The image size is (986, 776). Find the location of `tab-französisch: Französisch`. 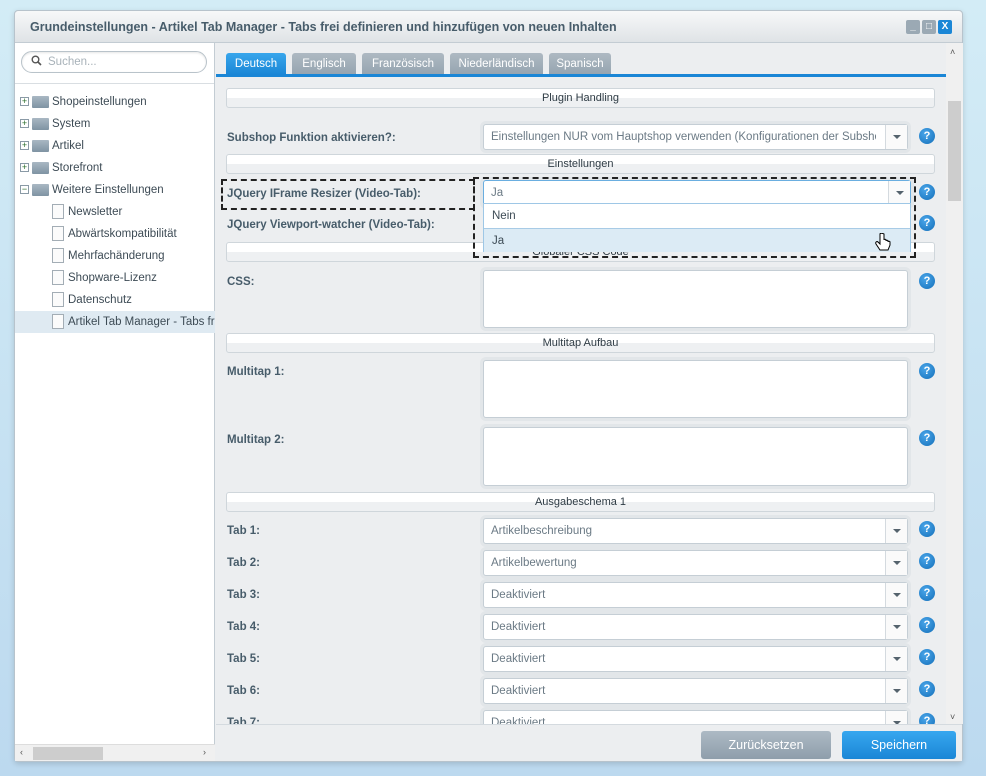

tab-französisch: Französisch is located at coordinates (403, 64).